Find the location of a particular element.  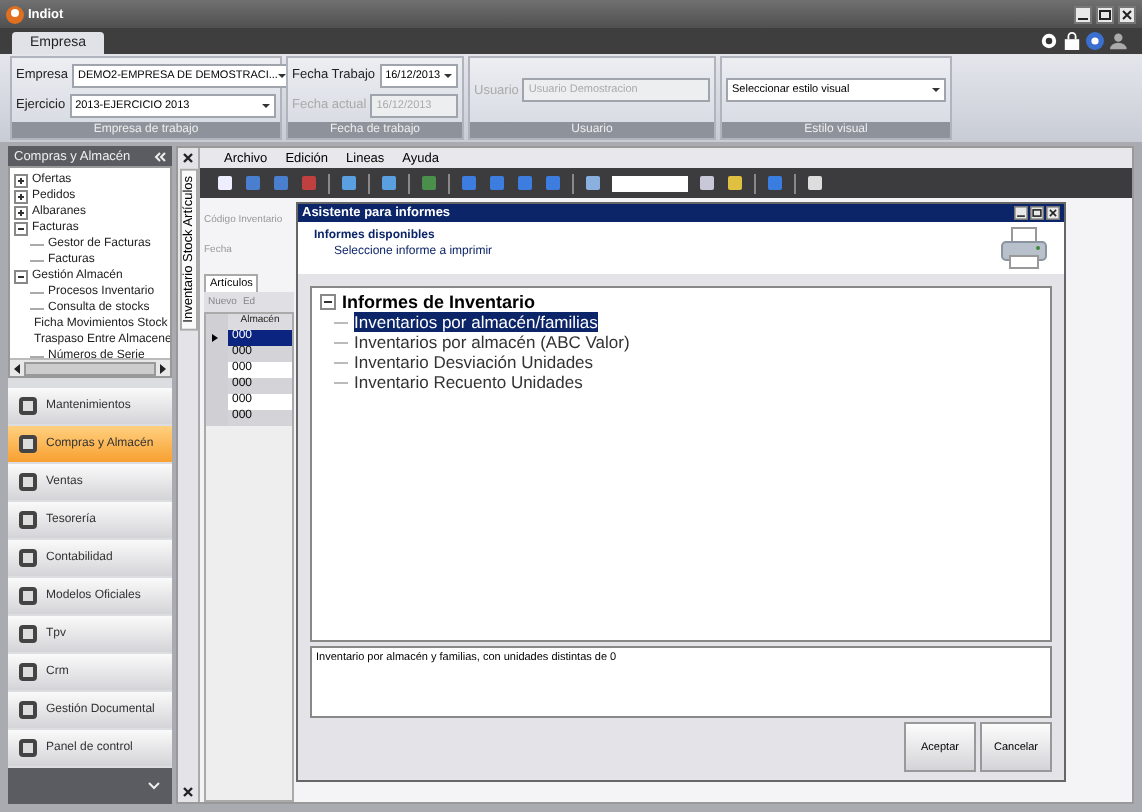

report-item: Inventarios por almacén (ABC Valor) is located at coordinates (492, 342).